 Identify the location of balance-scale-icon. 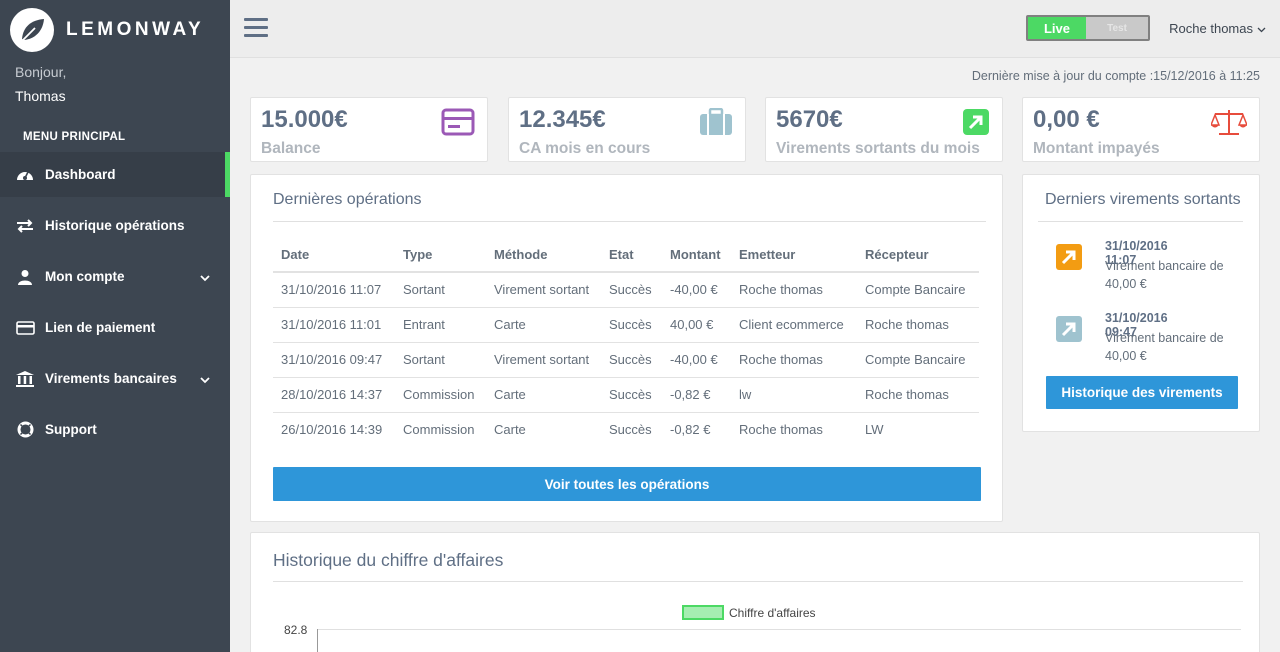
(1229, 124).